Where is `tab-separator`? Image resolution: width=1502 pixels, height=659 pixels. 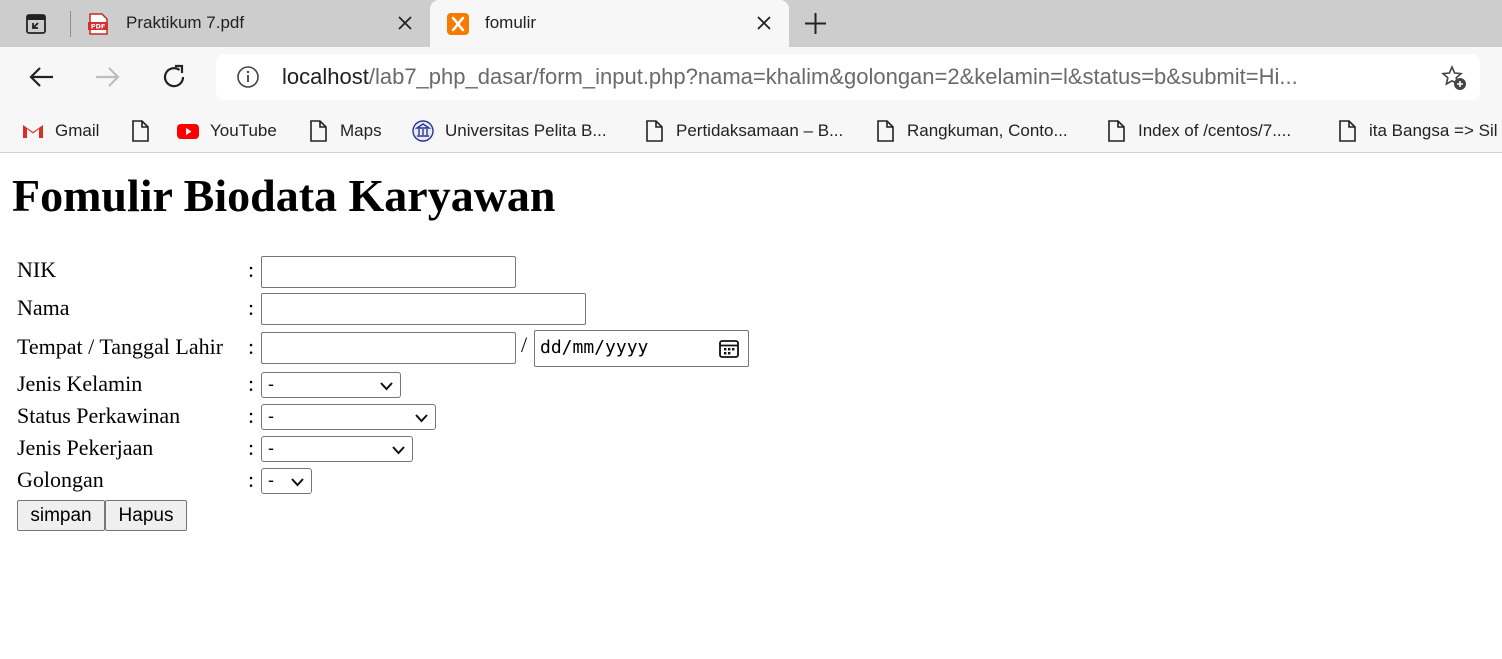
tab-separator is located at coordinates (70, 24).